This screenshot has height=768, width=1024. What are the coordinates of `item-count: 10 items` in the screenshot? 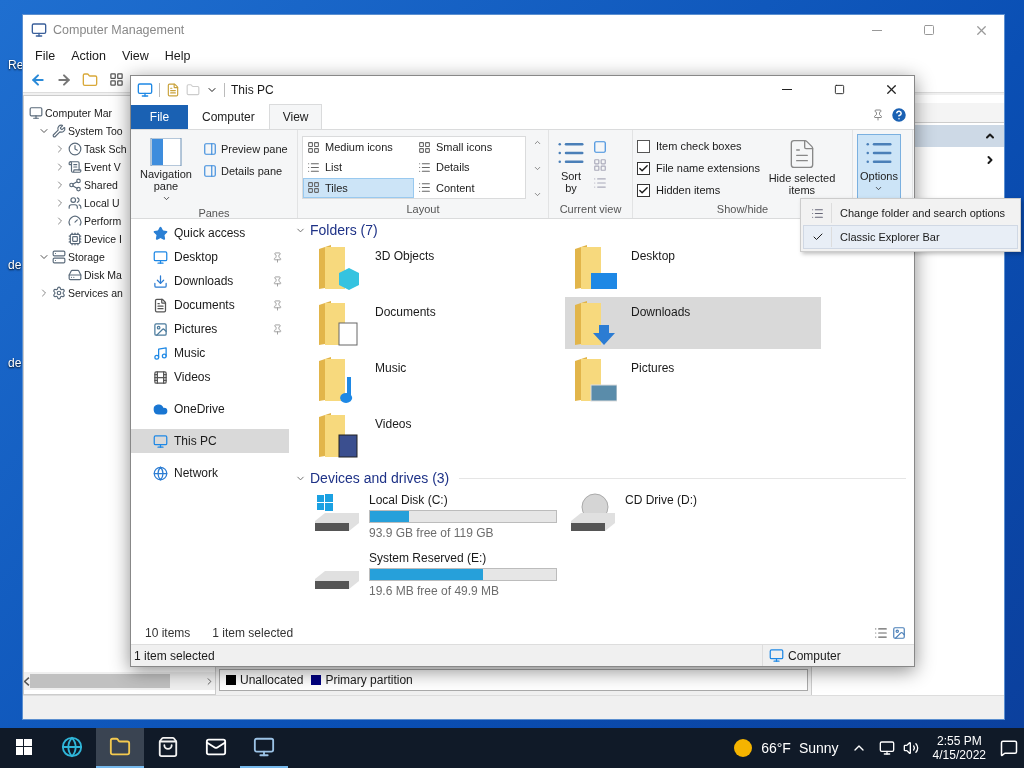 It's located at (168, 633).